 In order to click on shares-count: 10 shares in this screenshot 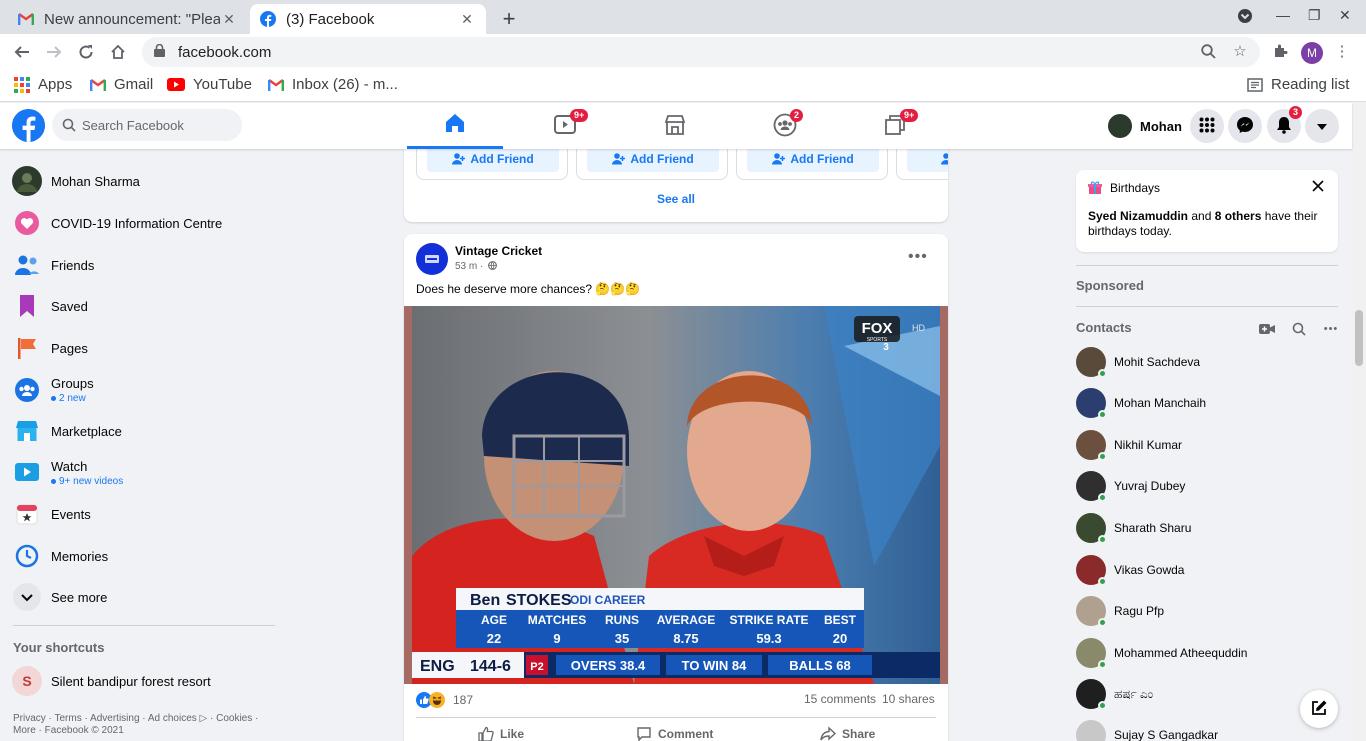, I will do `click(908, 699)`.